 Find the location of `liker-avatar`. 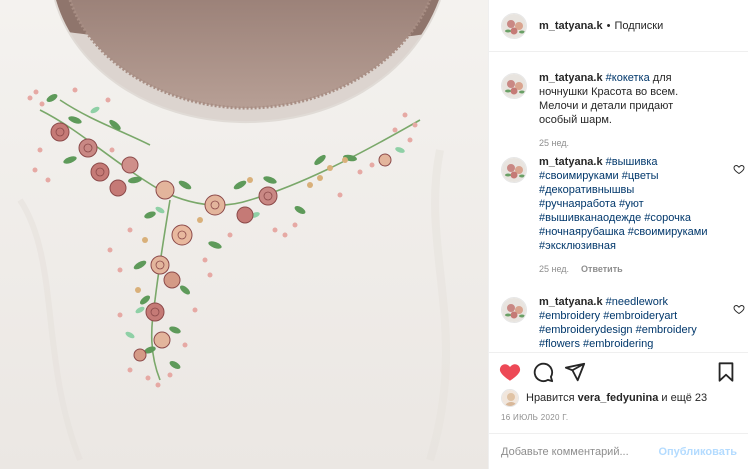

liker-avatar is located at coordinates (510, 398).